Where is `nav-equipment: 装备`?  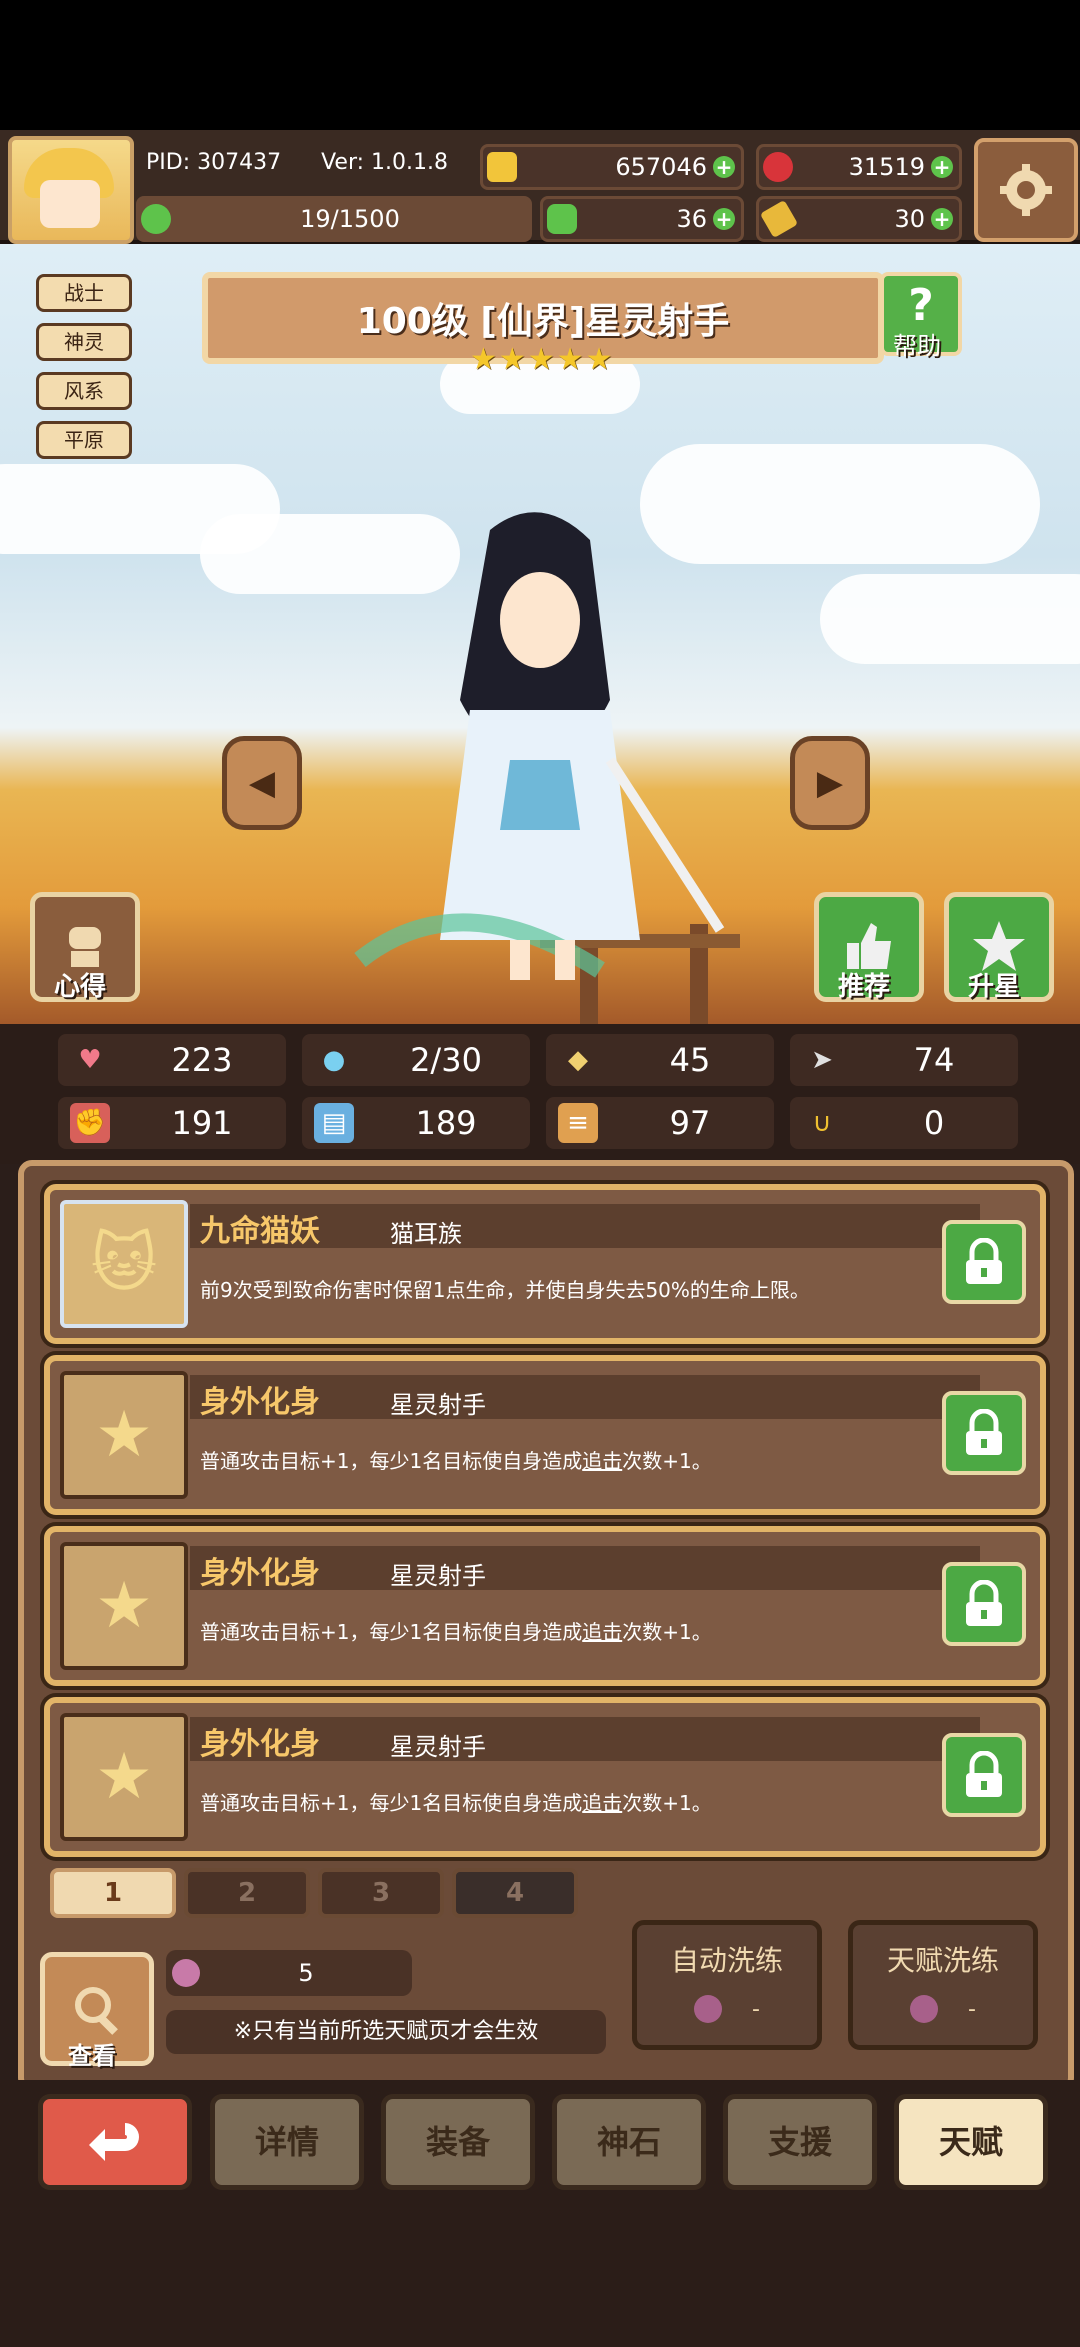 nav-equipment: 装备 is located at coordinates (458, 2142).